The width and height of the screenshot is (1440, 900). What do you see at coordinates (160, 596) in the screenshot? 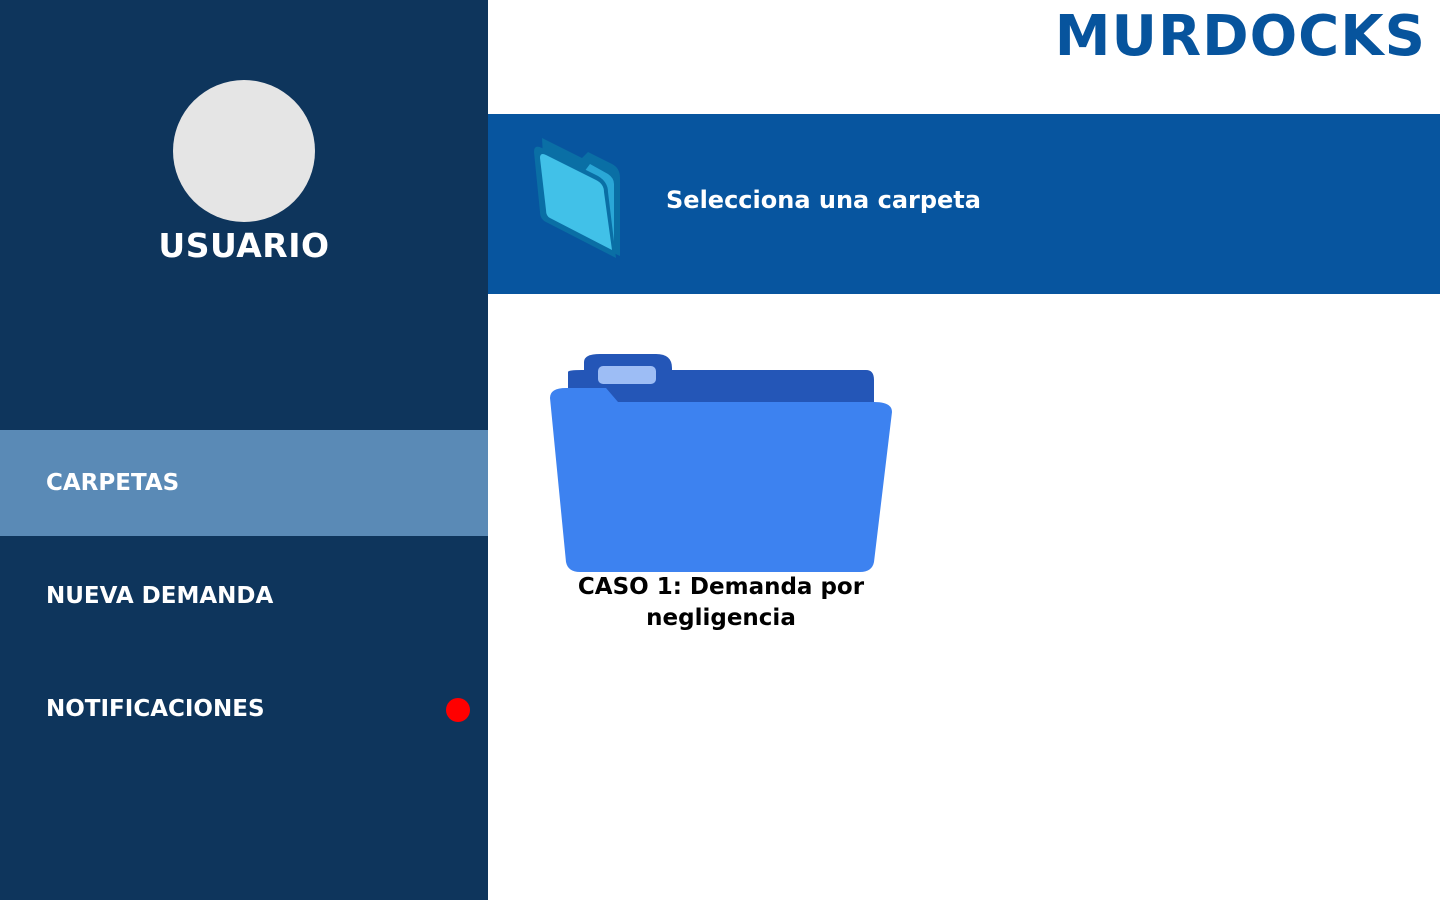
I see `sidebar-item-label: NUEVA DEMANDA` at bounding box center [160, 596].